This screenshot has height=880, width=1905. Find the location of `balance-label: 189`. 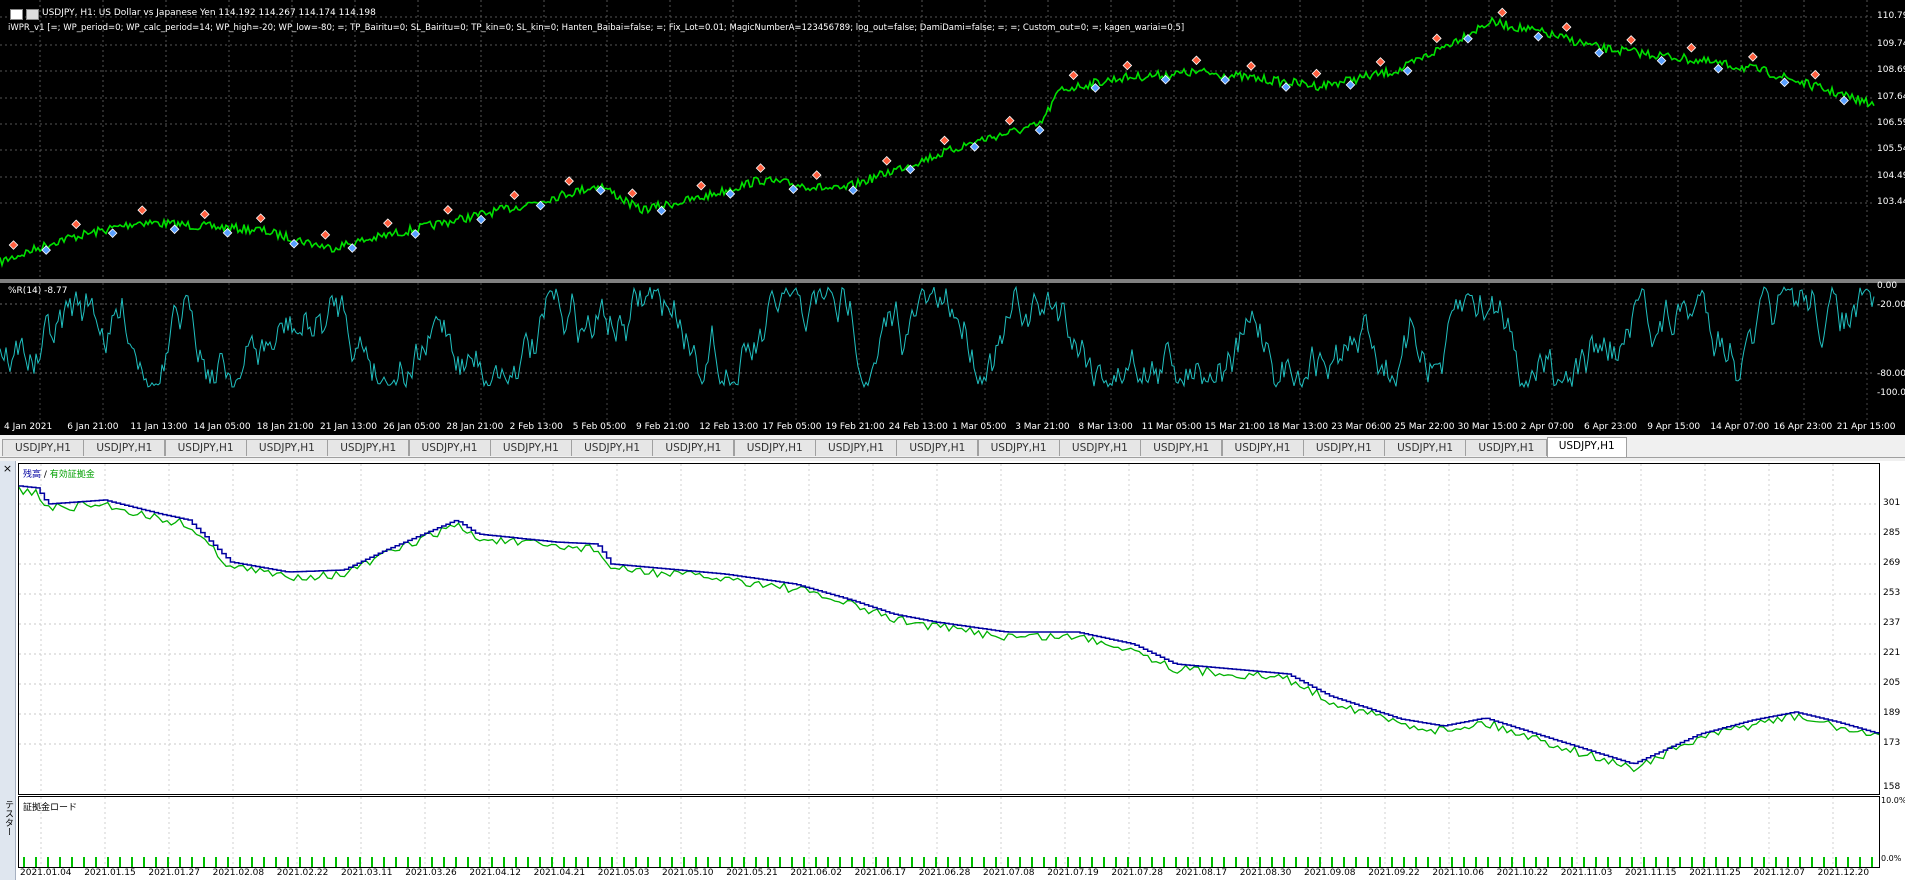

balance-label: 189 is located at coordinates (1892, 713).